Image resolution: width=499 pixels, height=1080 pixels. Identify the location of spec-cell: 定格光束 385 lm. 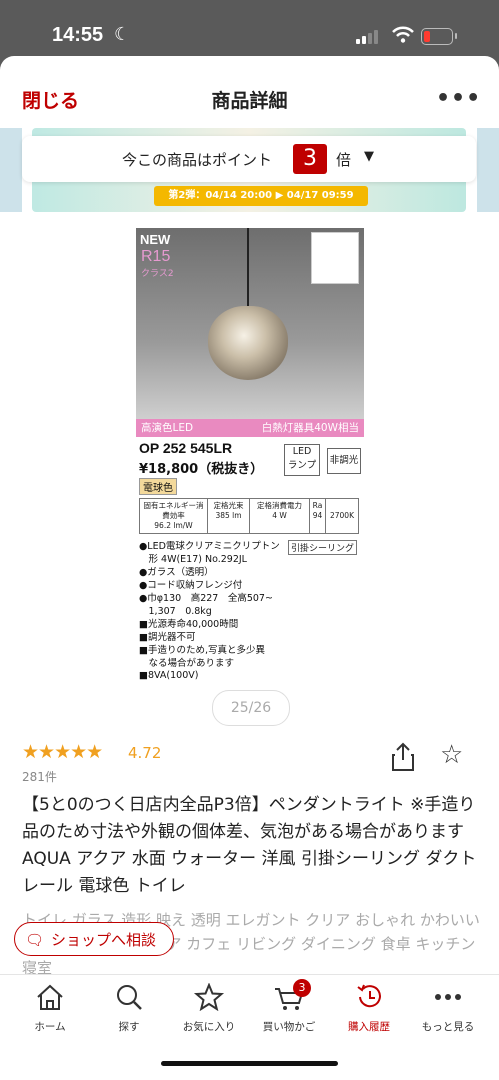
(229, 516).